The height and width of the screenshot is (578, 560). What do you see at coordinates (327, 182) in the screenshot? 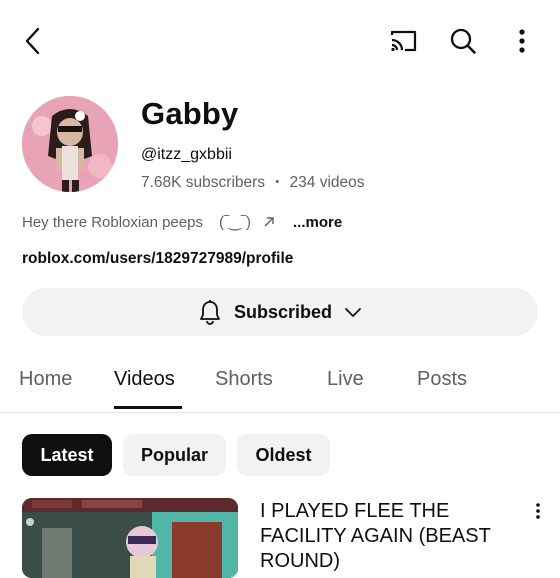
I see `video-count: 234 videos` at bounding box center [327, 182].